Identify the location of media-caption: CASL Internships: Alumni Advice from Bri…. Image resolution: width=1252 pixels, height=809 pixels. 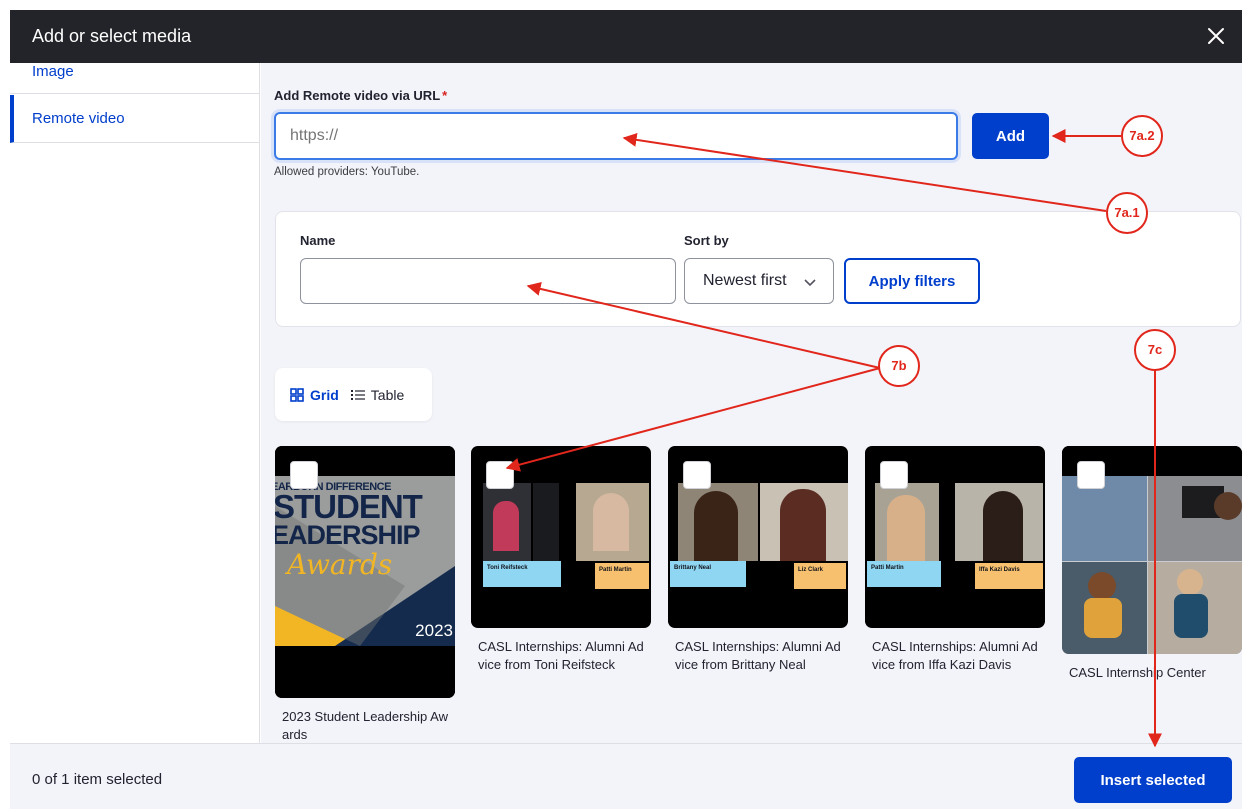
(758, 655).